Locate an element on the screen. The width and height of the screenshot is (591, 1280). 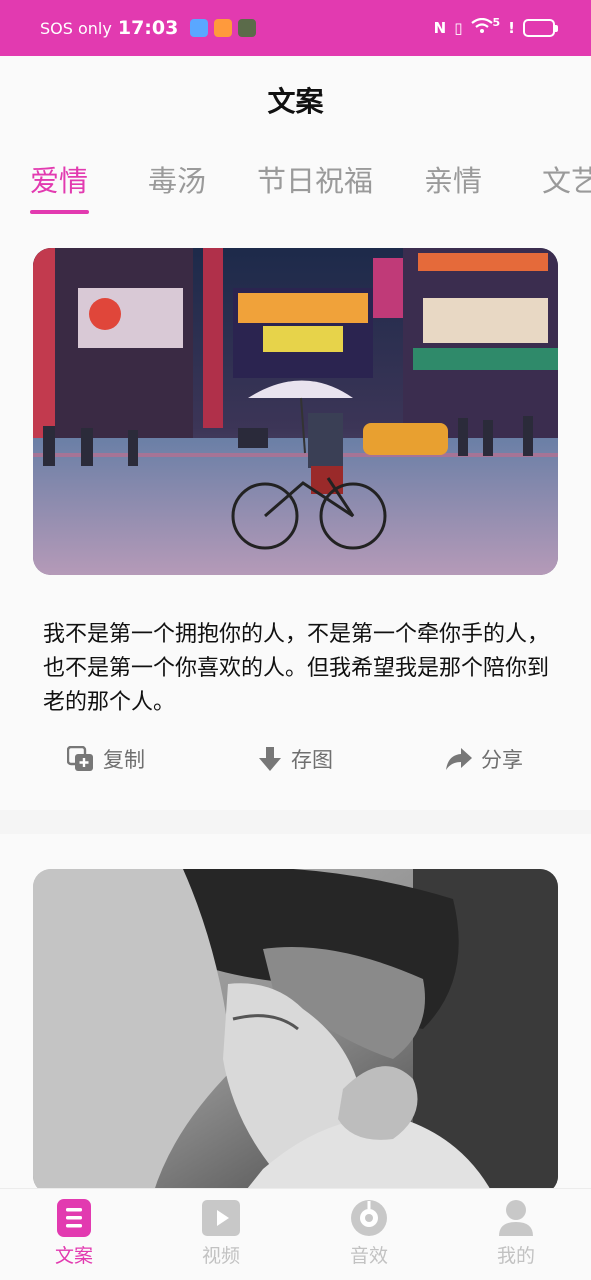
nav-item-profile: 我的 is located at coordinates (516, 1233).